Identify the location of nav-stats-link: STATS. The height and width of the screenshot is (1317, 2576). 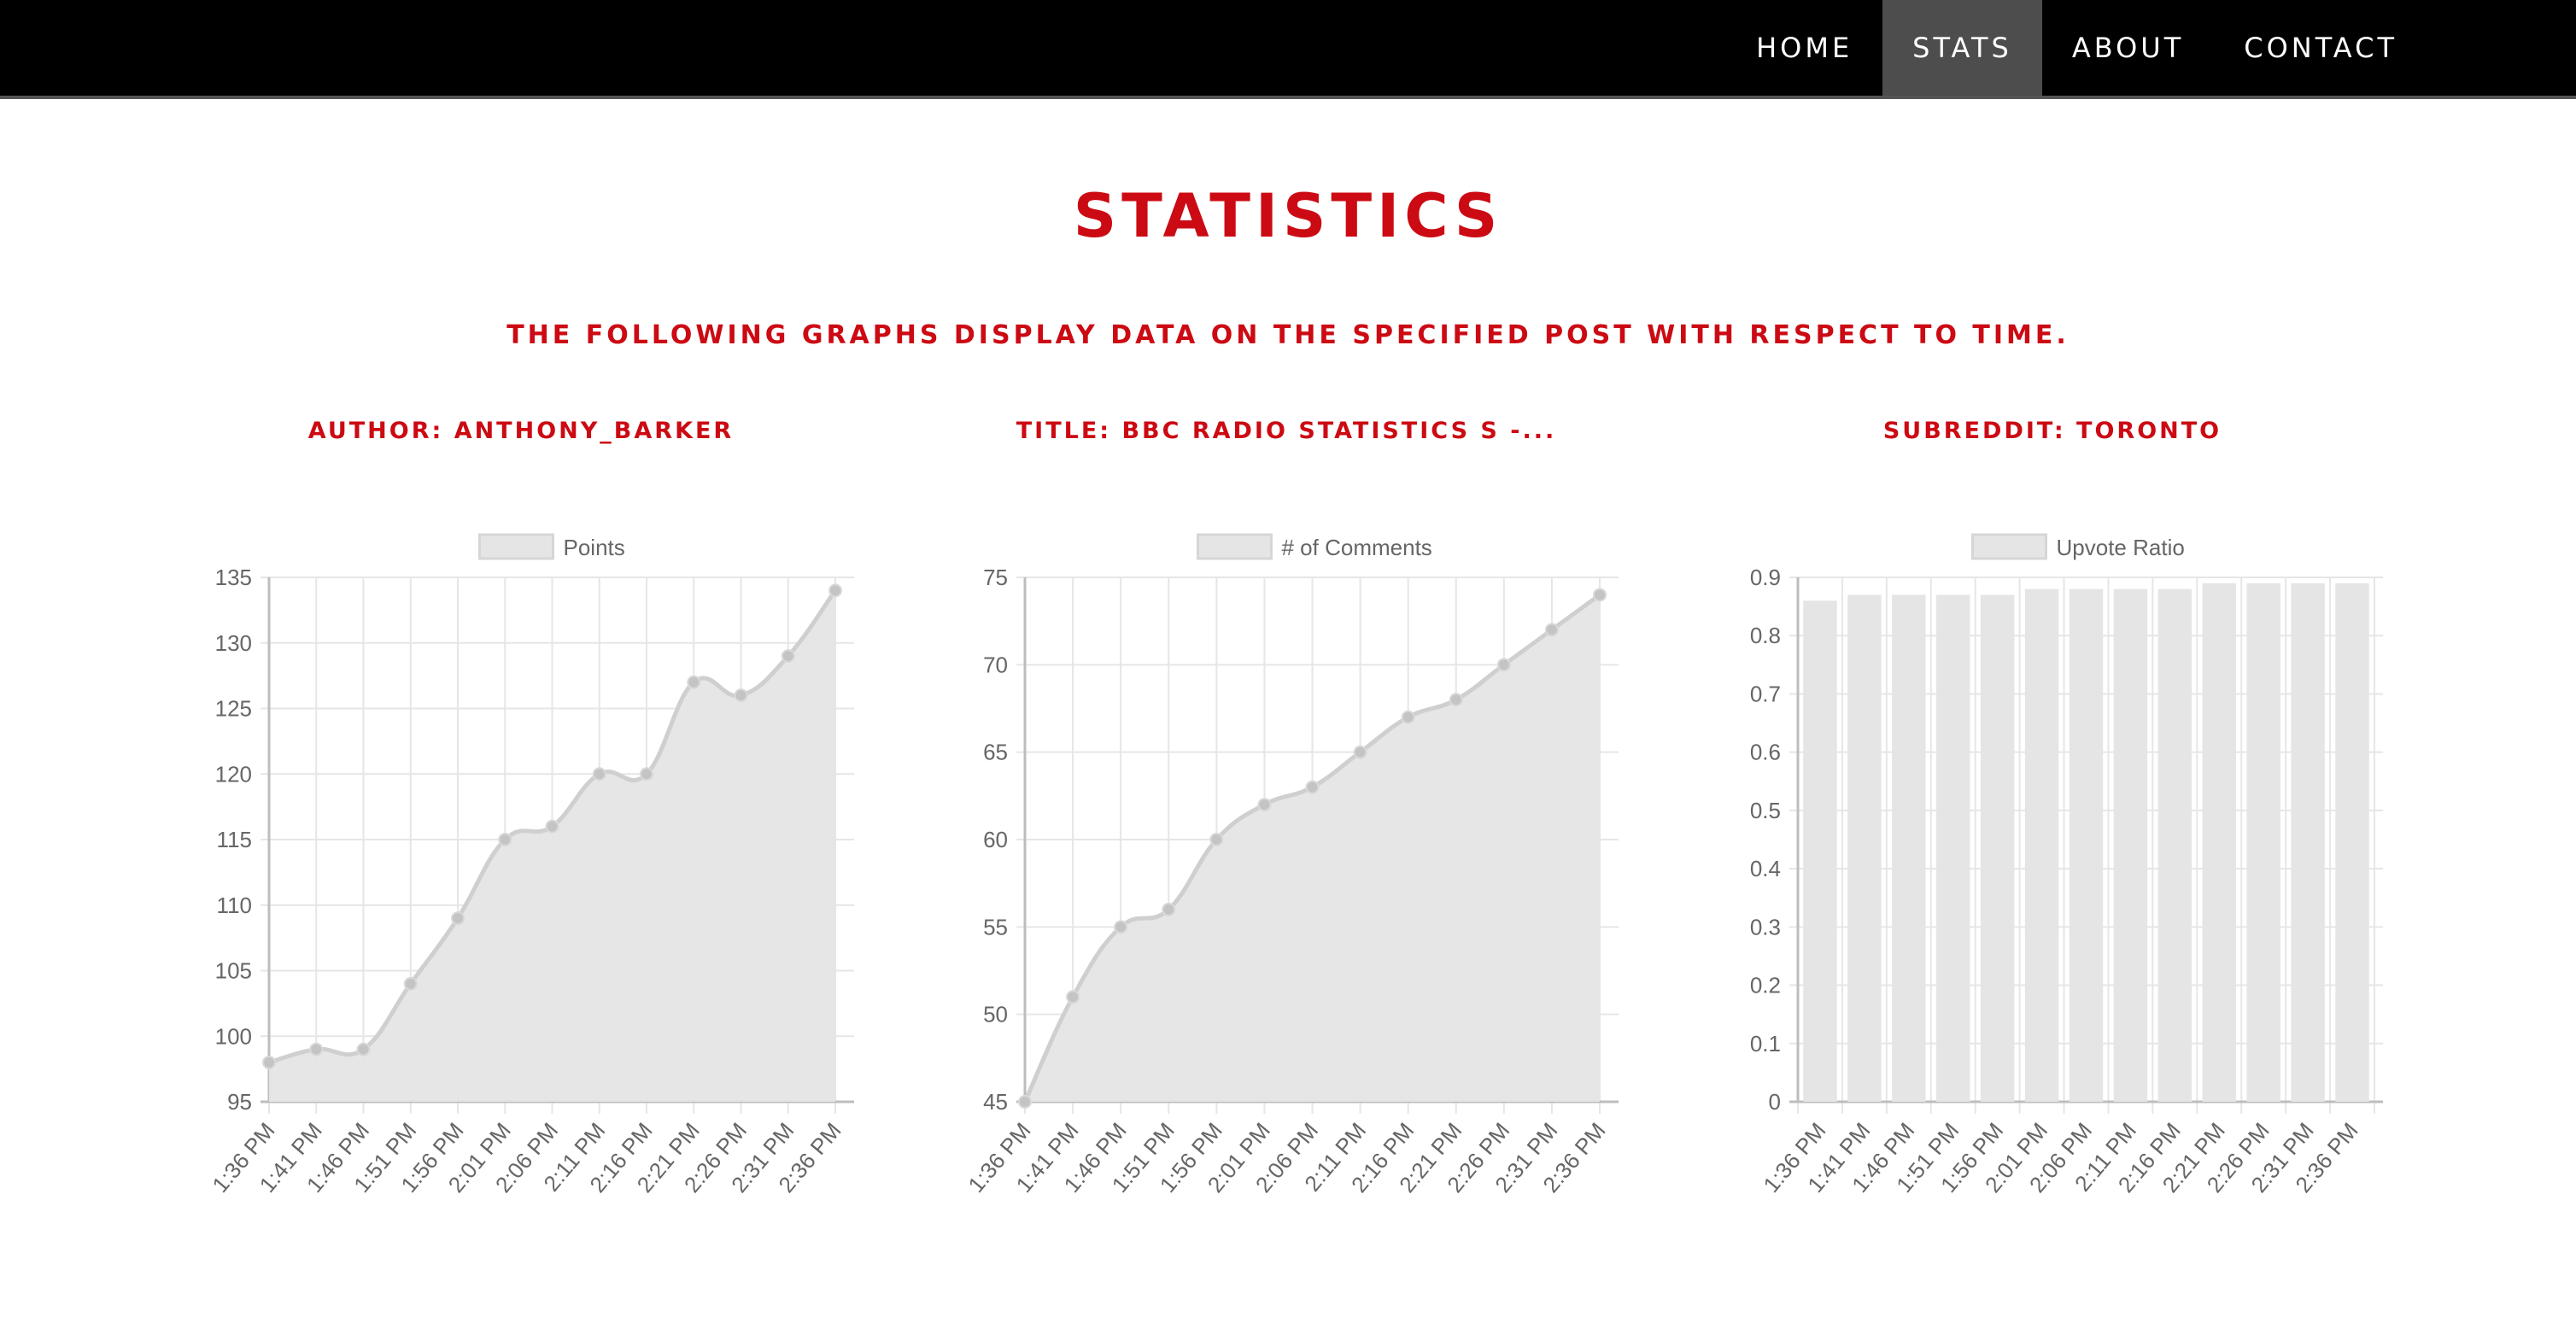
(1962, 48).